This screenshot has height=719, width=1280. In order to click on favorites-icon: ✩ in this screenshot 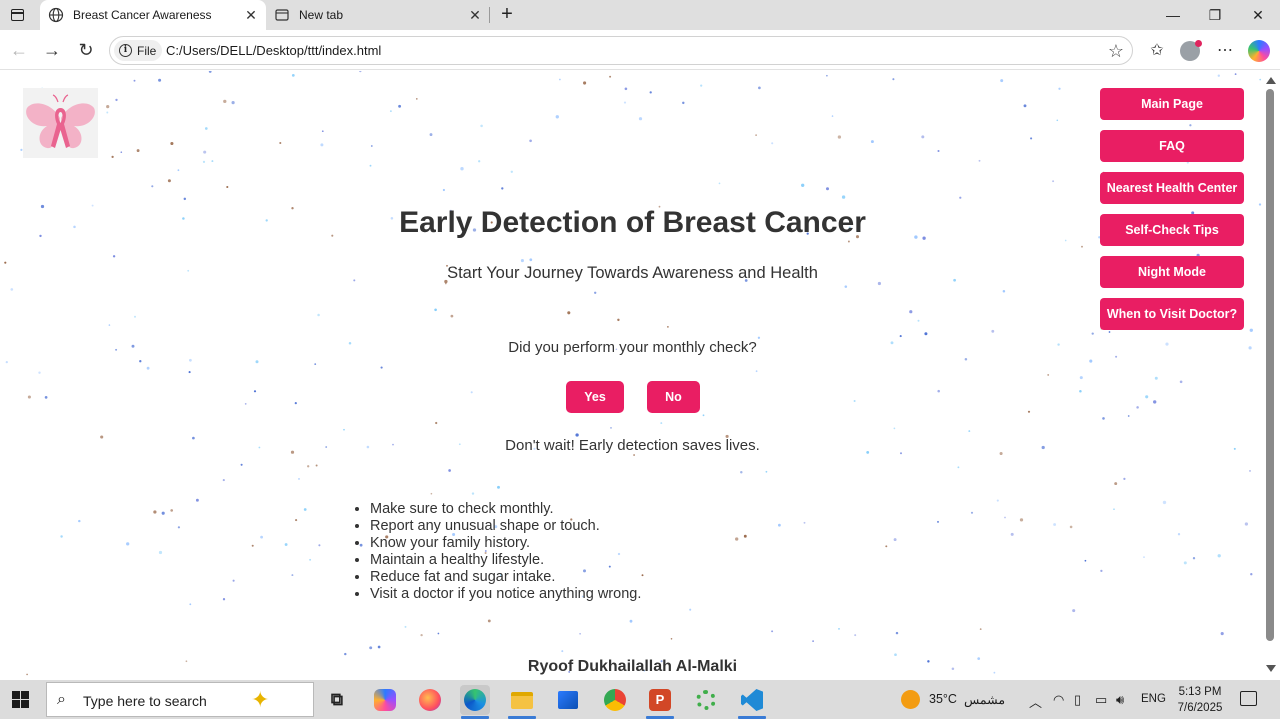, I will do `click(1157, 50)`.